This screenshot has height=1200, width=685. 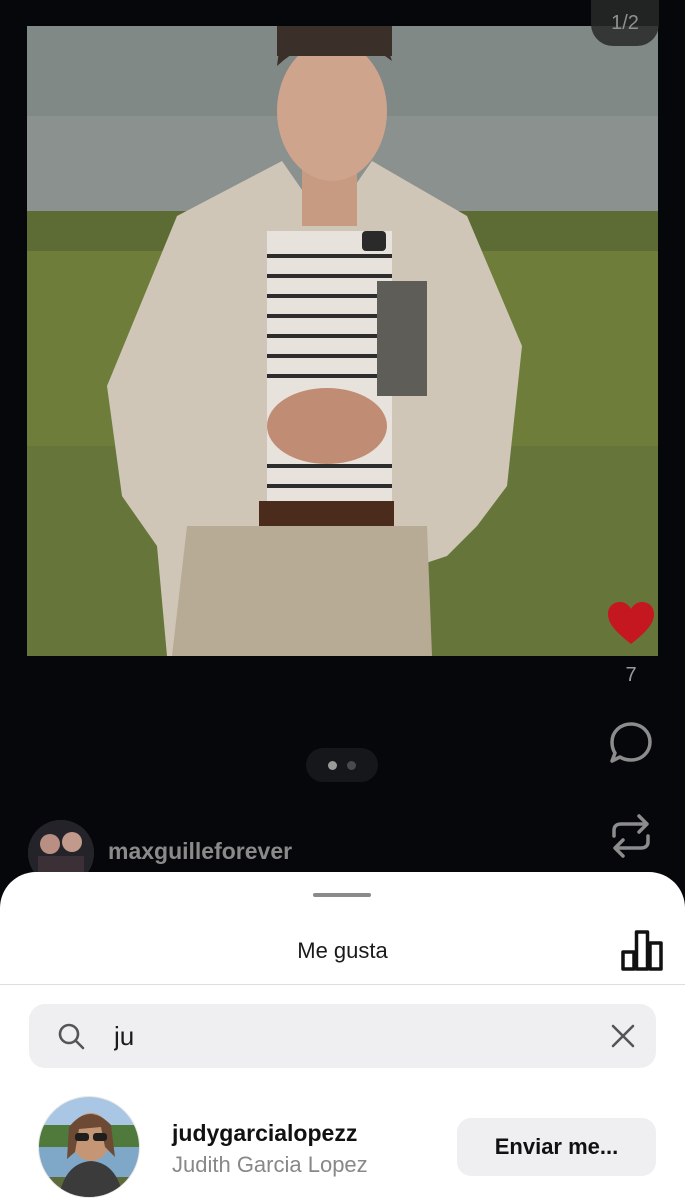 What do you see at coordinates (625, 23) in the screenshot?
I see `image-counter: 1/2` at bounding box center [625, 23].